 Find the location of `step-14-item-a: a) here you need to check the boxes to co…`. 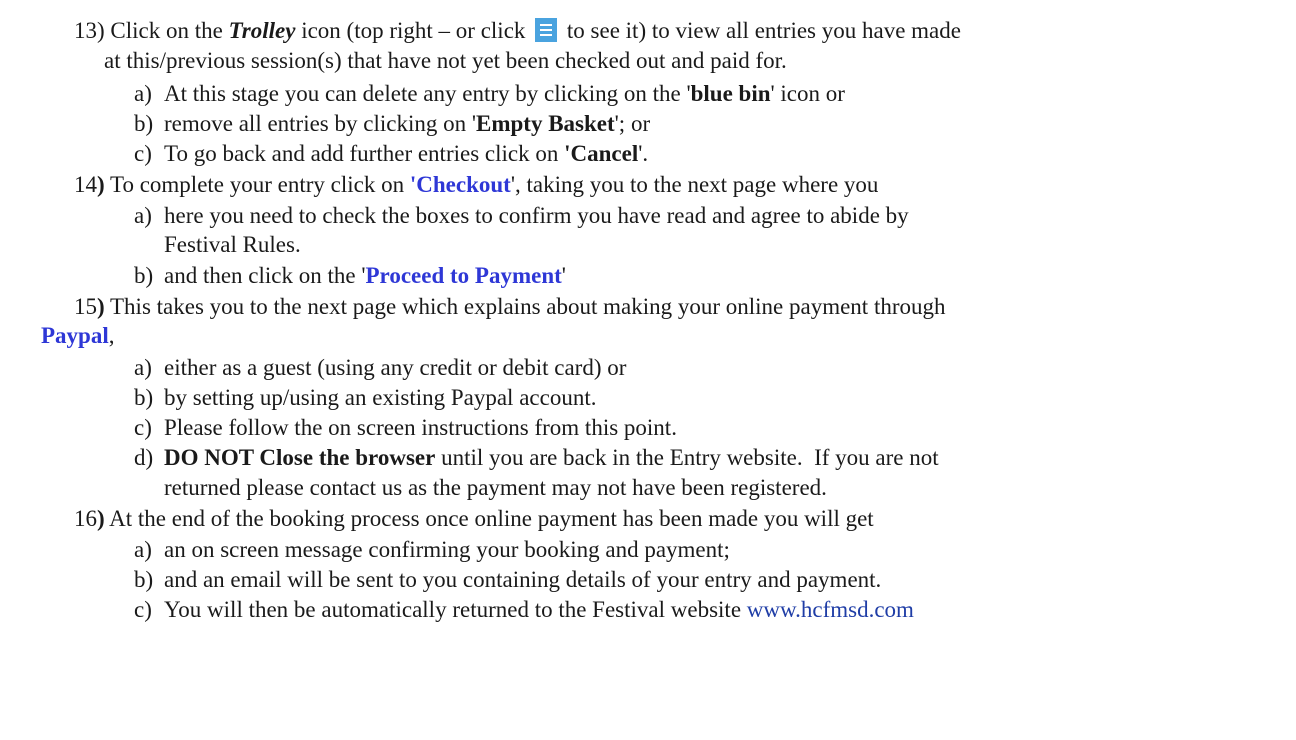

step-14-item-a: a) here you need to check the boxes to co… is located at coordinates (521, 215).